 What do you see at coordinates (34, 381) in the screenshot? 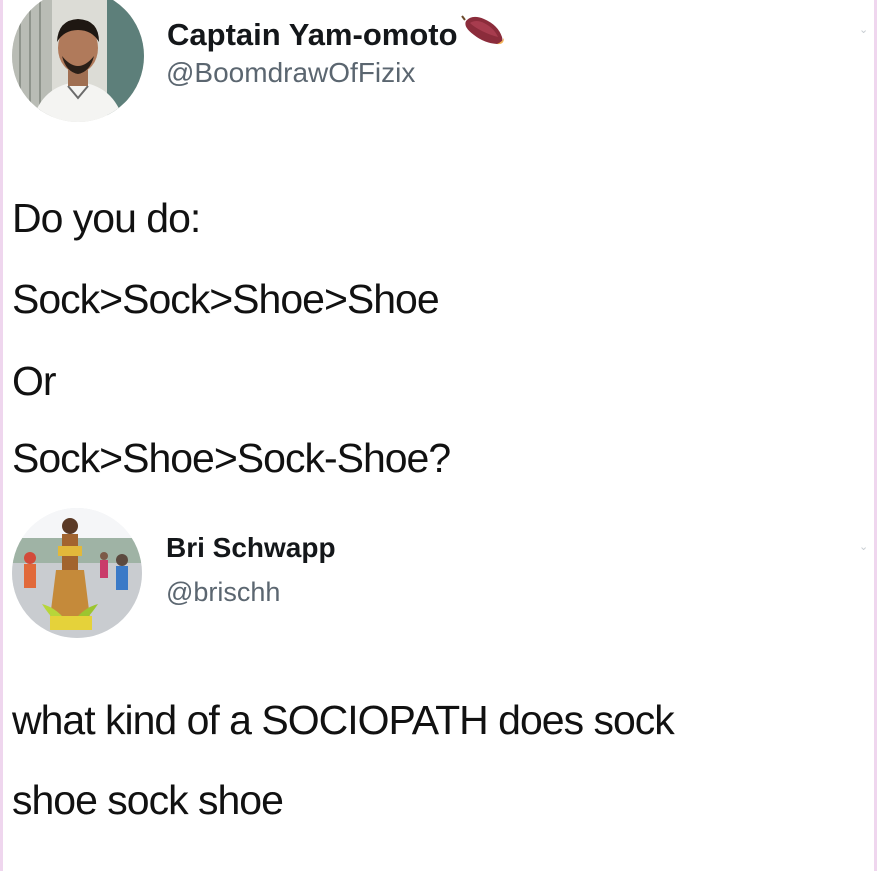
I see `tweet-text-line: Or` at bounding box center [34, 381].